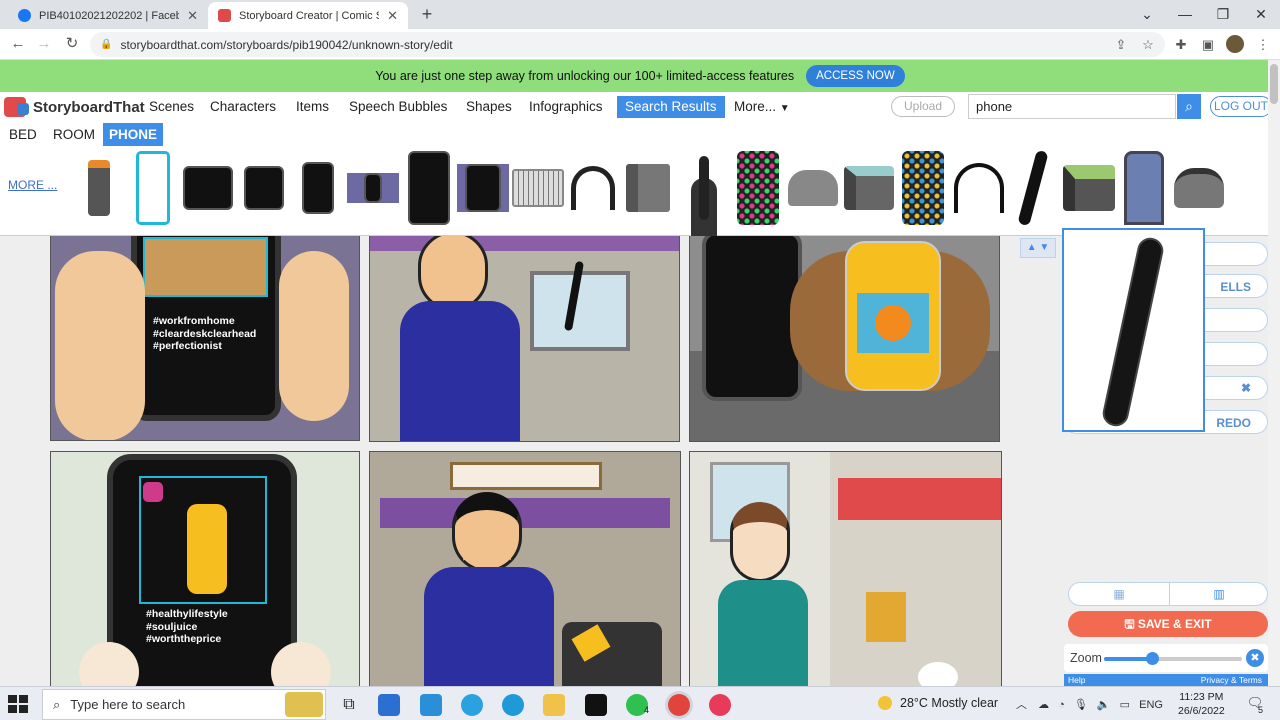 The image size is (1280, 720). I want to click on expand-icon: ✖, so click(1245, 388).